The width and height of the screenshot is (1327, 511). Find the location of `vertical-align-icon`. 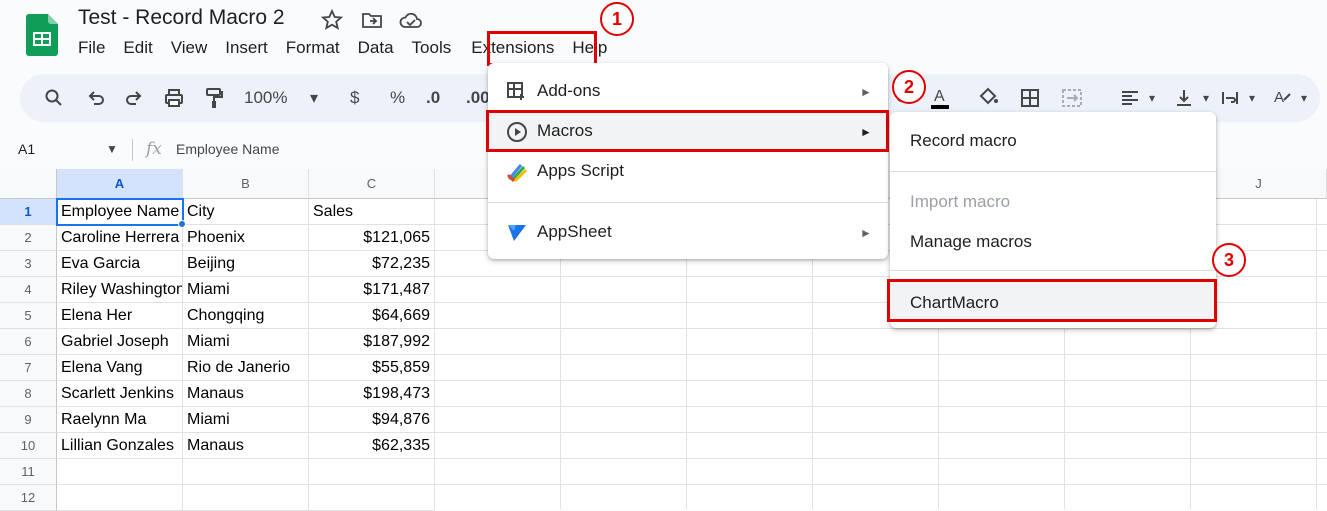

vertical-align-icon is located at coordinates (1184, 98).